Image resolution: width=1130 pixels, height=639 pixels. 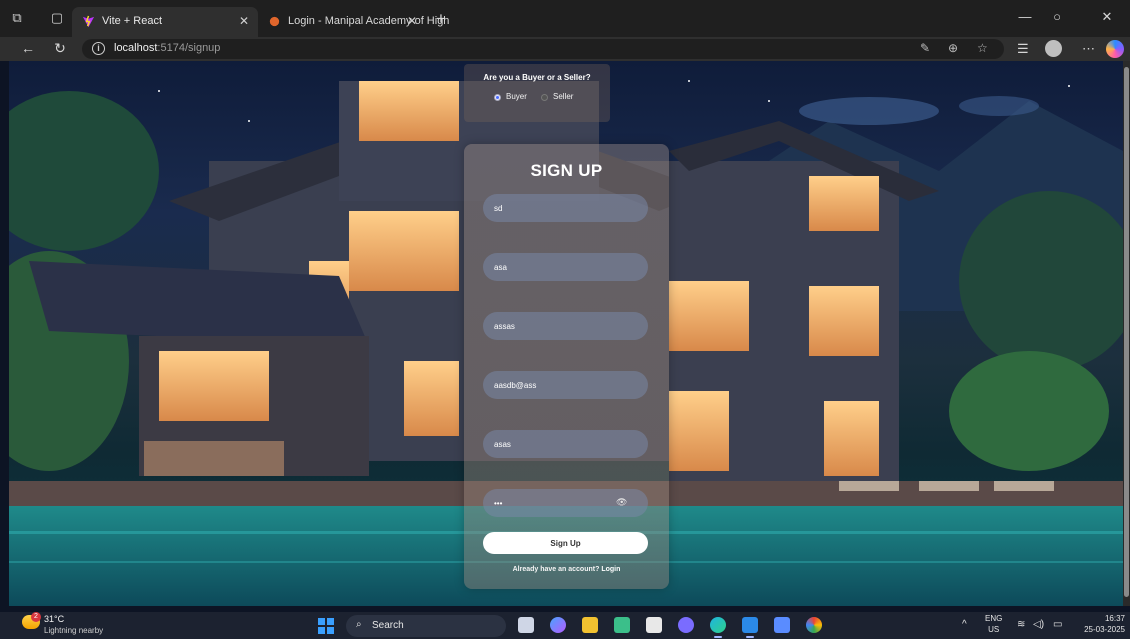 I want to click on volume-icon: ◁), so click(x=1038, y=624).